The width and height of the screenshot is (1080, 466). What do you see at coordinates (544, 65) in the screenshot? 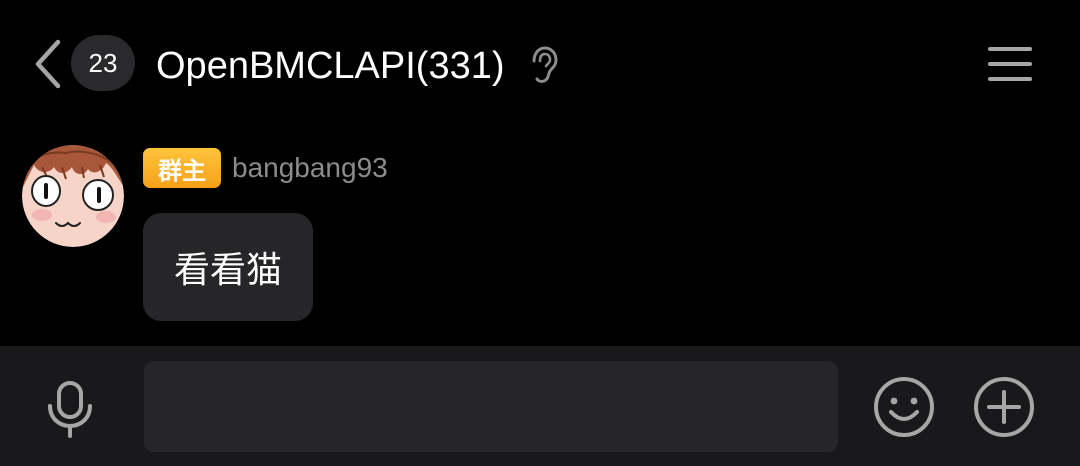
I see `ear-icon` at bounding box center [544, 65].